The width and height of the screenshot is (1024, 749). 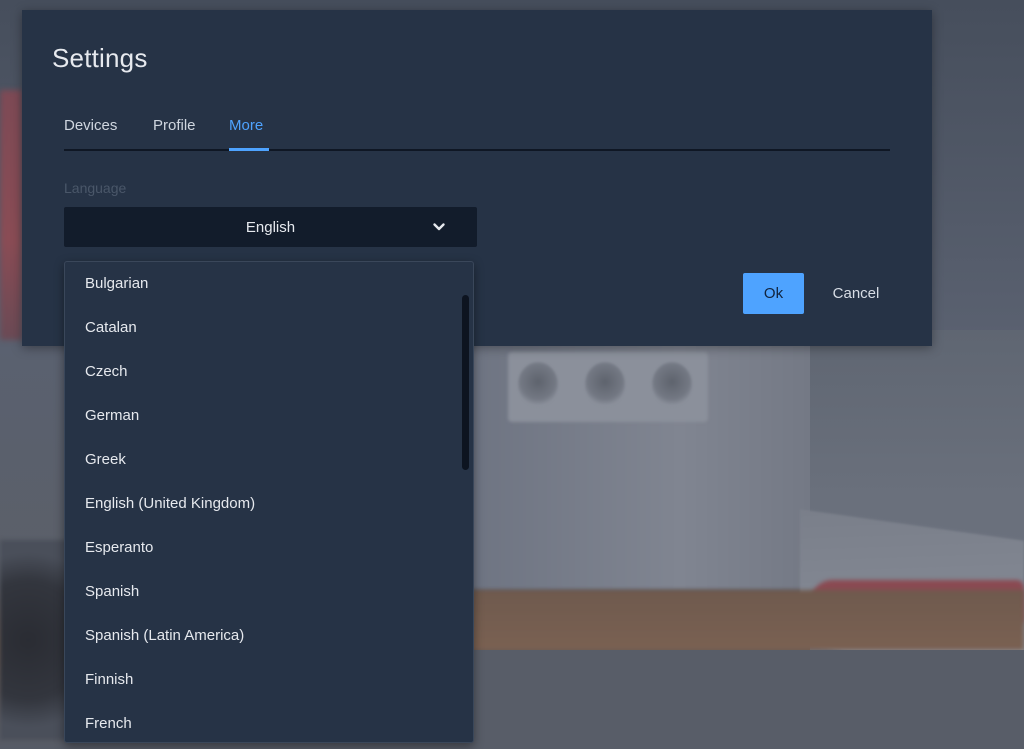 I want to click on chevron-down-icon, so click(x=439, y=227).